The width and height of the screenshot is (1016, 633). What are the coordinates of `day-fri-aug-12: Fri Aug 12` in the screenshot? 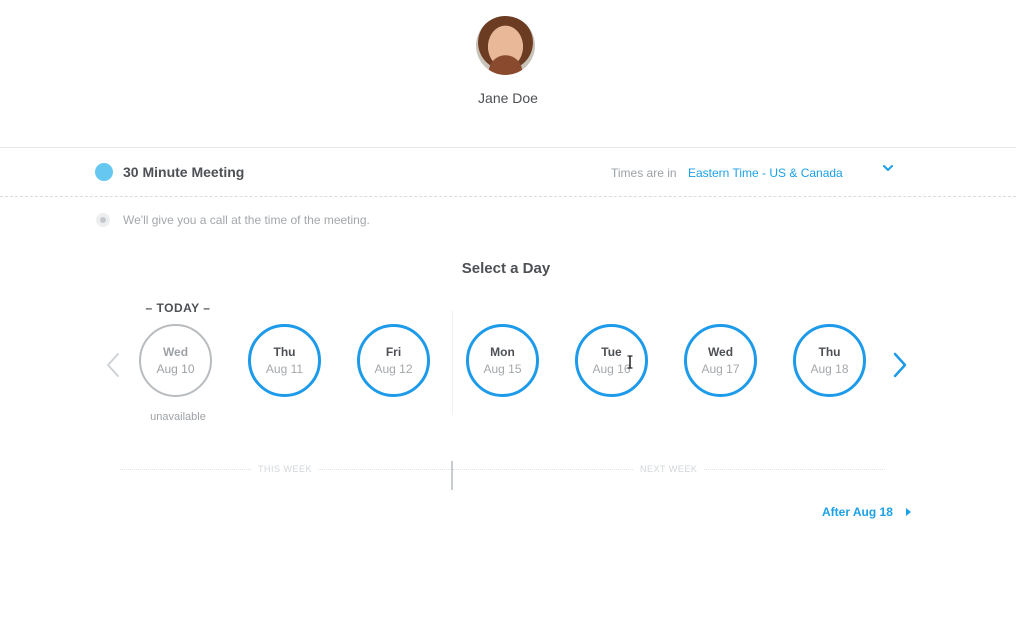 It's located at (393, 360).